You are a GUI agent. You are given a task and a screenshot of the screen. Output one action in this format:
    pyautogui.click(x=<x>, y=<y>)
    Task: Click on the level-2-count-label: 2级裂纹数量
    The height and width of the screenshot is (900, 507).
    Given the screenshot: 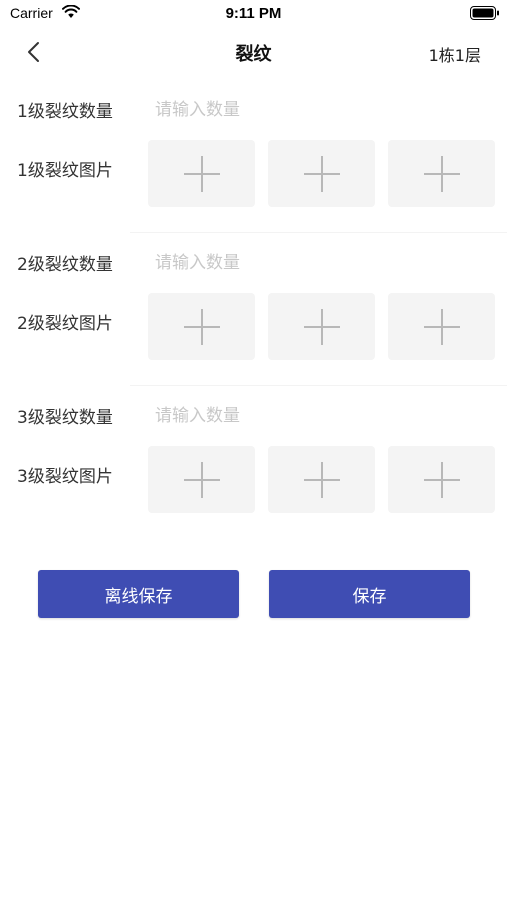 What is the action you would take?
    pyautogui.click(x=65, y=265)
    